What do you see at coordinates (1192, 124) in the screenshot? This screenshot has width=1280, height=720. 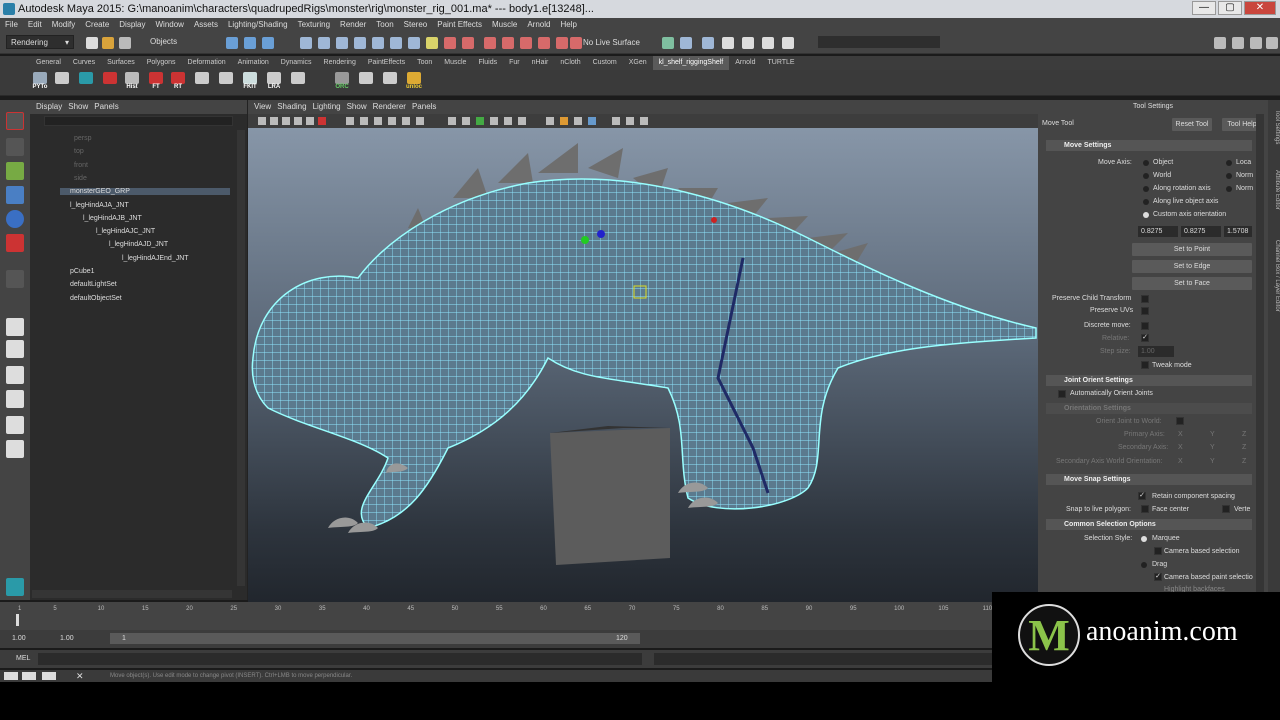 I see `reset-tool-button: Reset Tool` at bounding box center [1192, 124].